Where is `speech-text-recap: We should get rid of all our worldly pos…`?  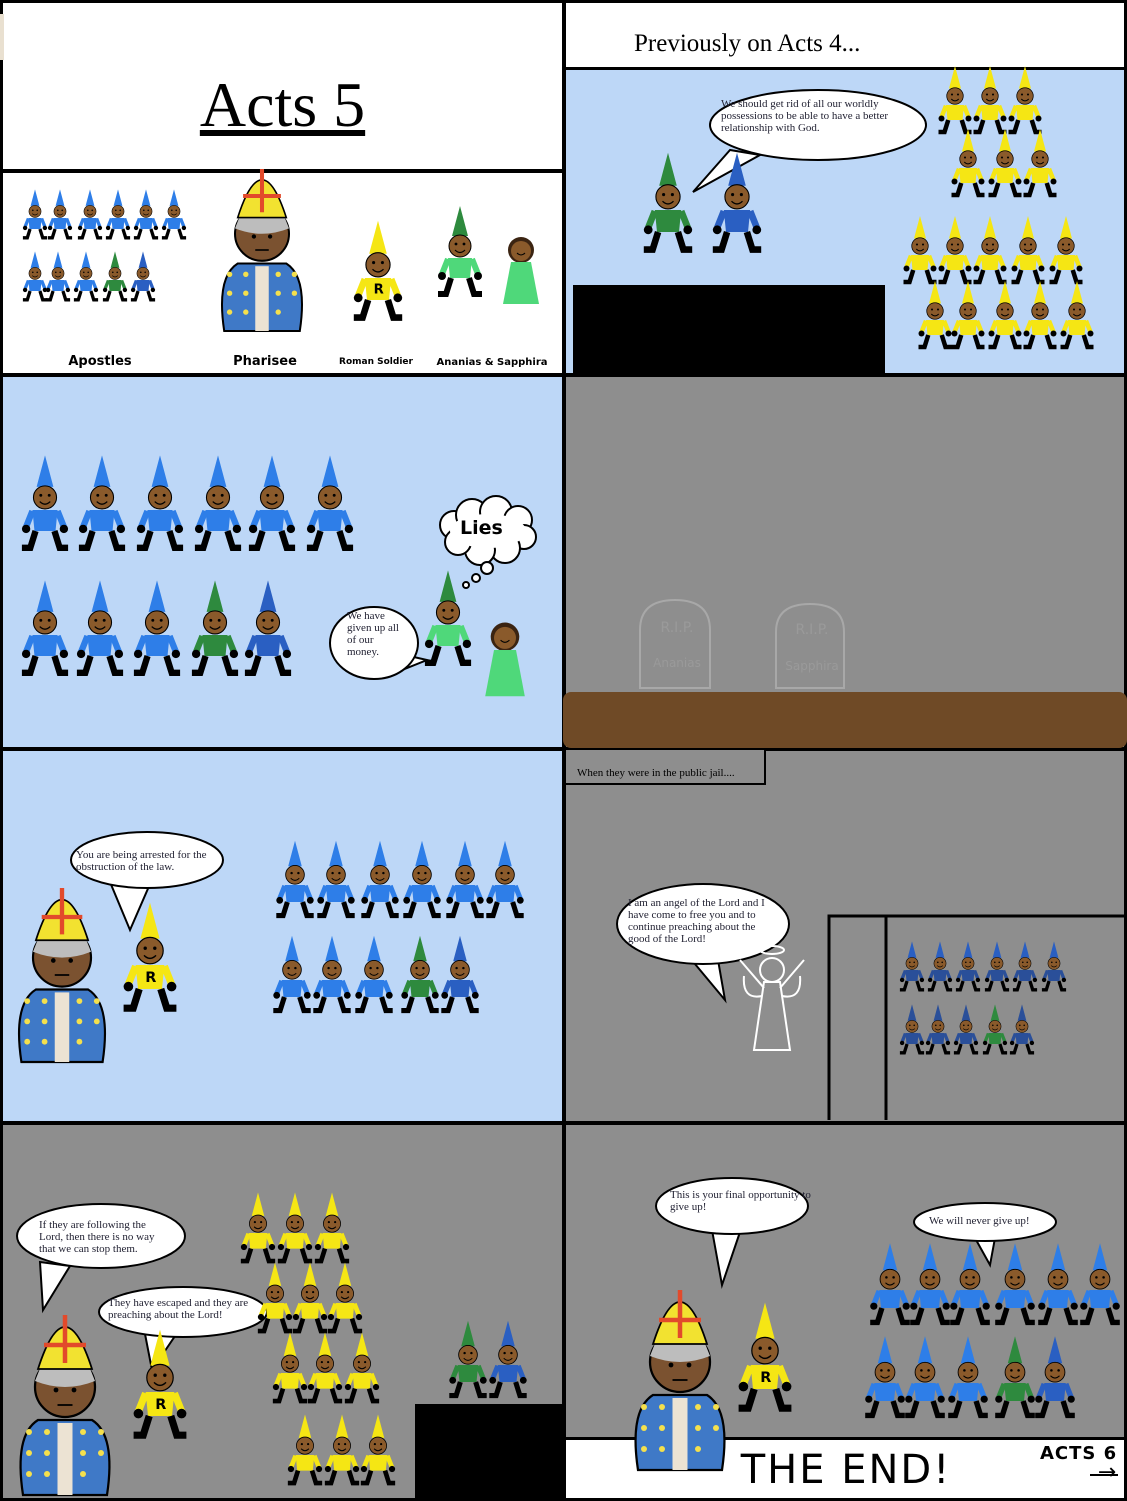 speech-text-recap: We should get rid of all our worldly pos… is located at coordinates (805, 116).